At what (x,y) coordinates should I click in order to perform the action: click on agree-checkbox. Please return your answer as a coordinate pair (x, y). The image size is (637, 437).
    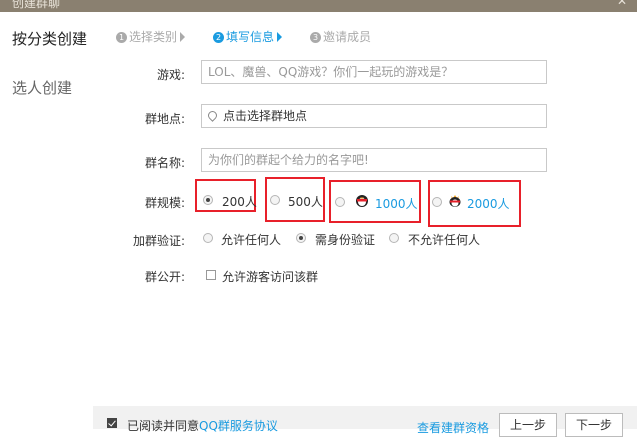
    Looking at the image, I should click on (112, 423).